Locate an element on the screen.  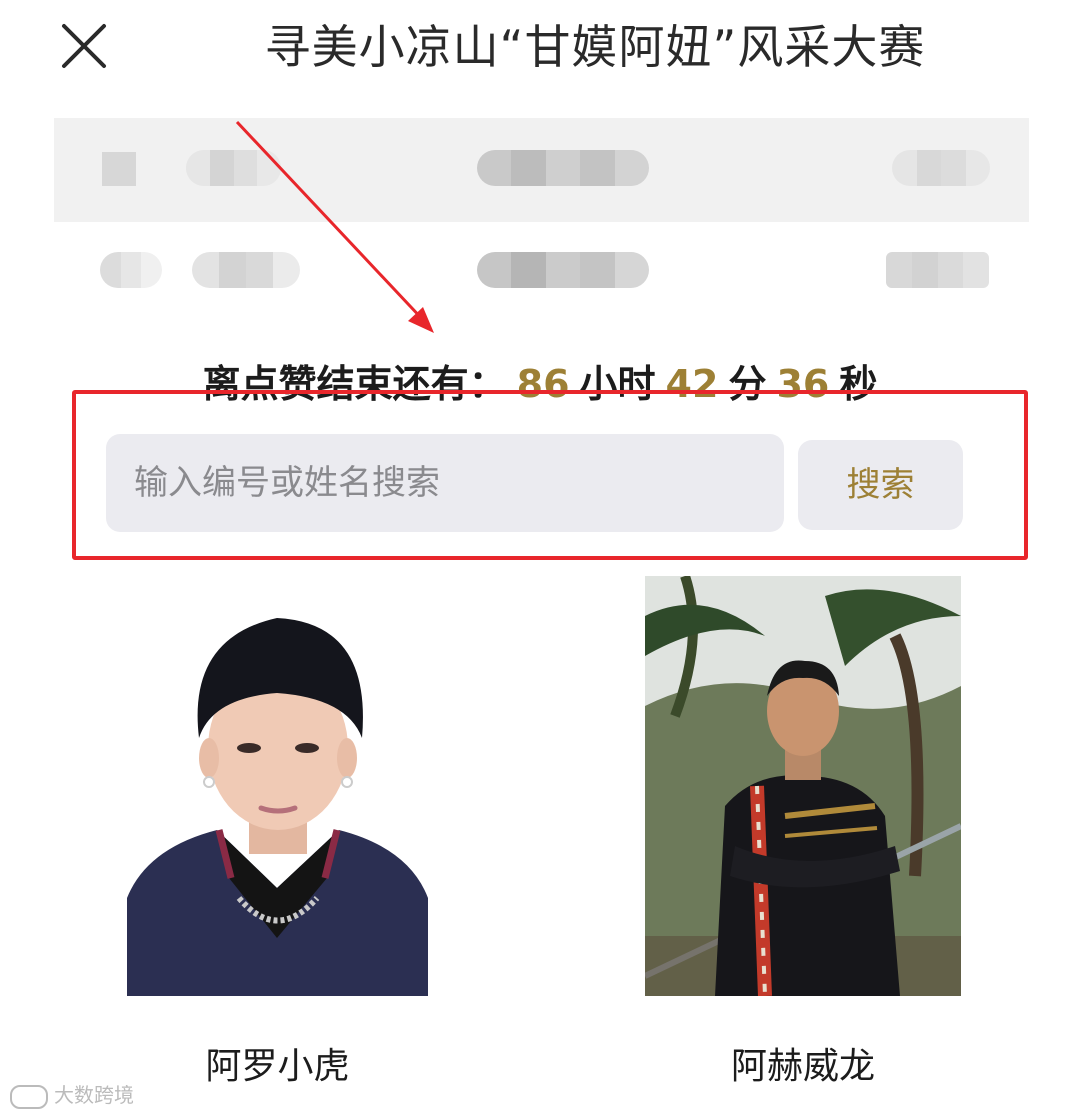
contestant-name: 阿赫威龙 is located at coordinates (803, 1067).